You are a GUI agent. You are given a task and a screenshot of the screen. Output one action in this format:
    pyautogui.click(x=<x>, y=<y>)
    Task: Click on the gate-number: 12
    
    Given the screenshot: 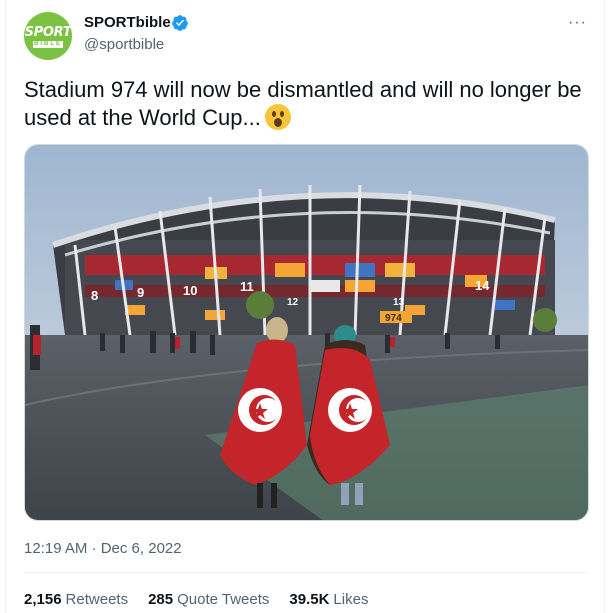 What is the action you would take?
    pyautogui.click(x=293, y=302)
    